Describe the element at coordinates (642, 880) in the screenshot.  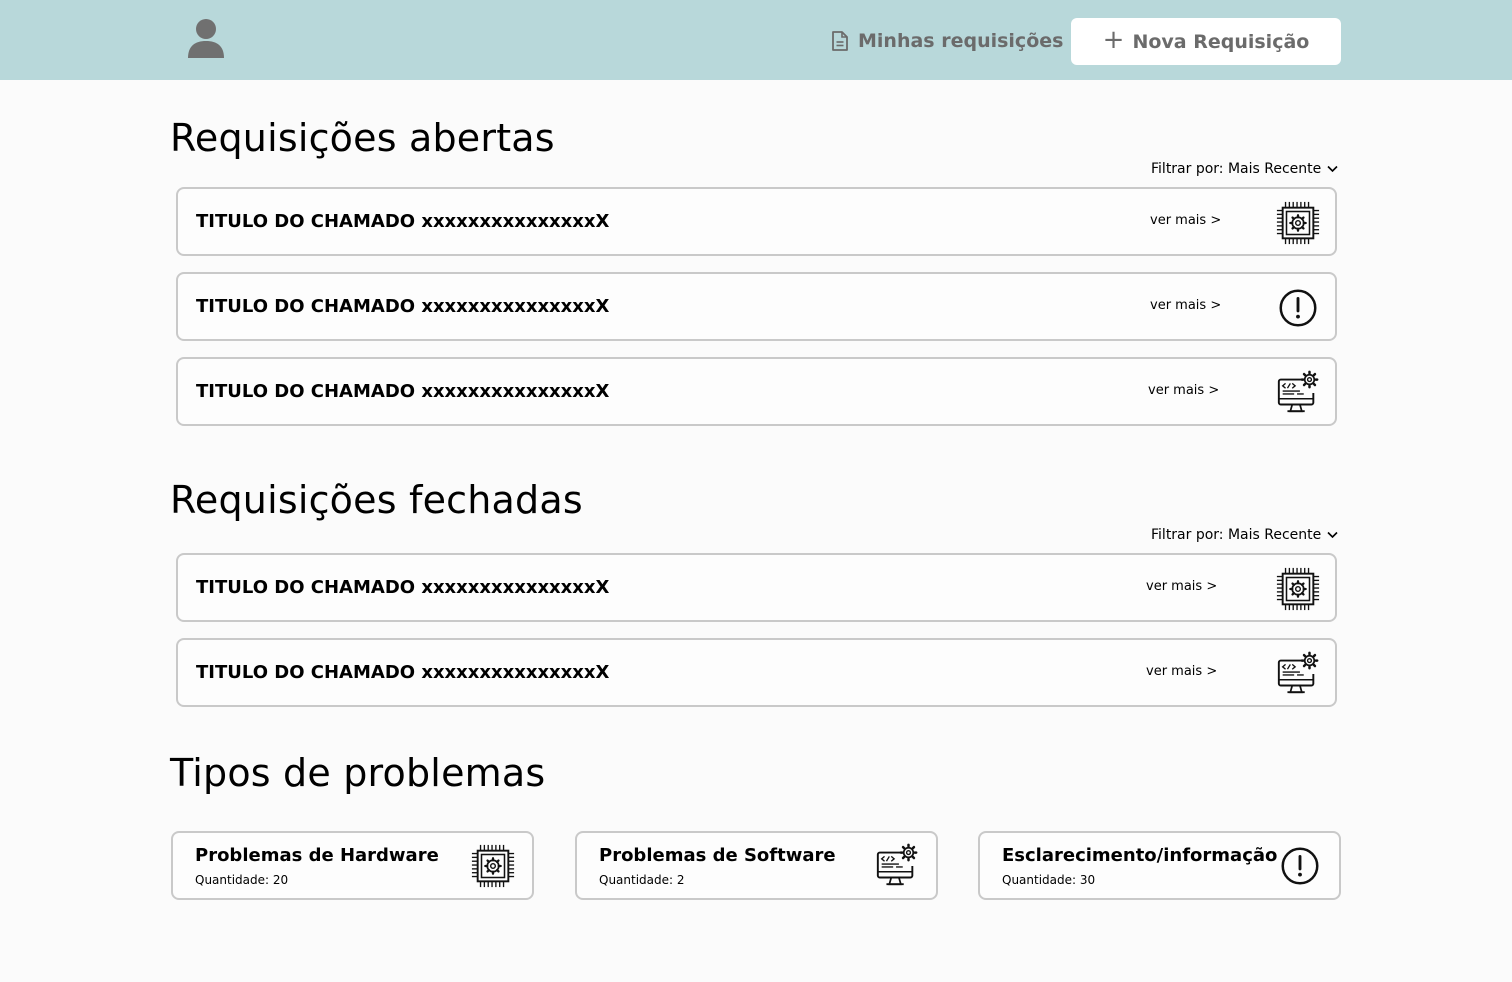
I see `card-count: Quantidade: 2` at that location.